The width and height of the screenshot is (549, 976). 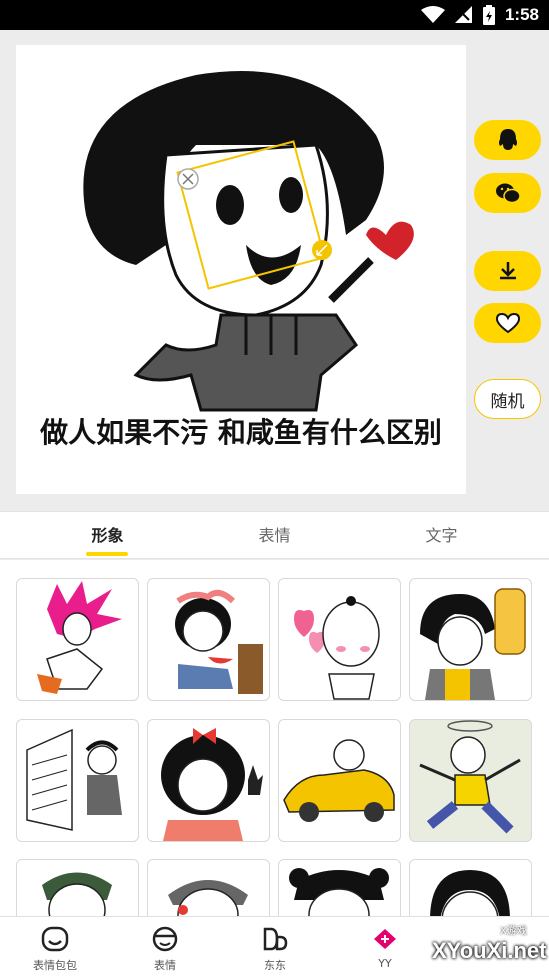 I want to click on tab-text: 文字, so click(x=441, y=536).